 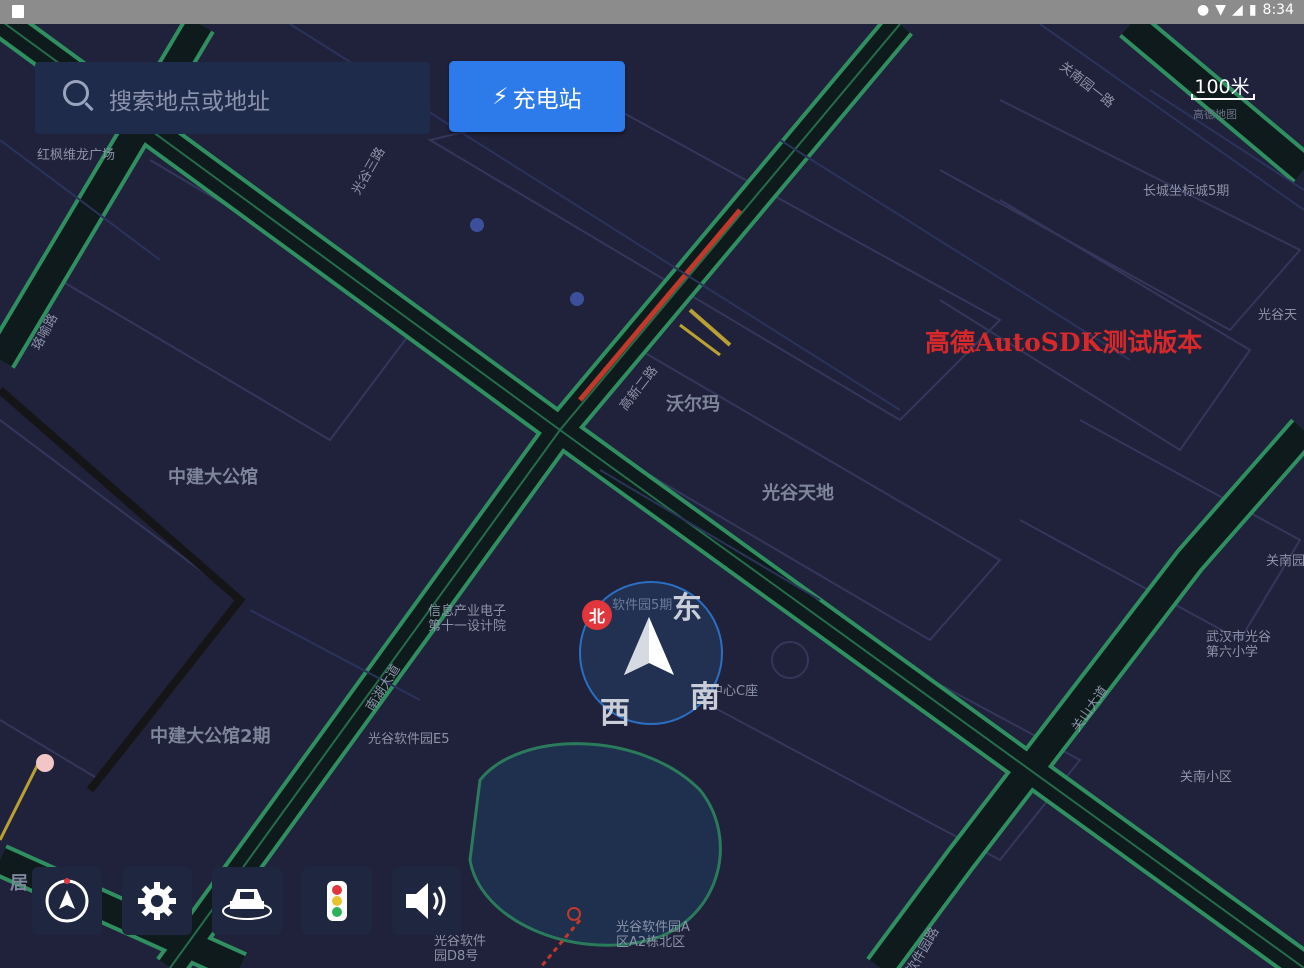 I want to click on poi-ruanjian-a: 光谷软件园A 区A2栋北区, so click(x=653, y=935).